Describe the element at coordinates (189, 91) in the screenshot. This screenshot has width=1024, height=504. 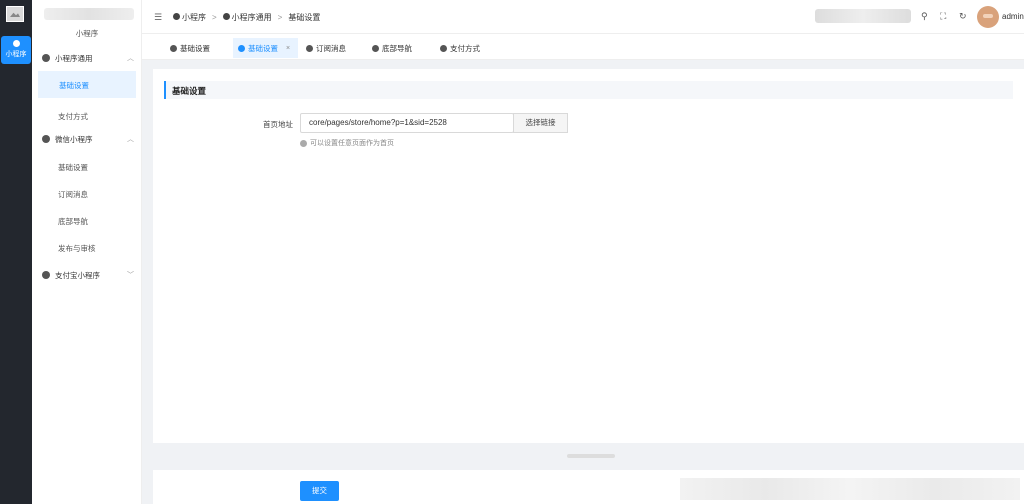
I see `section-title-text: 基础设置` at that location.